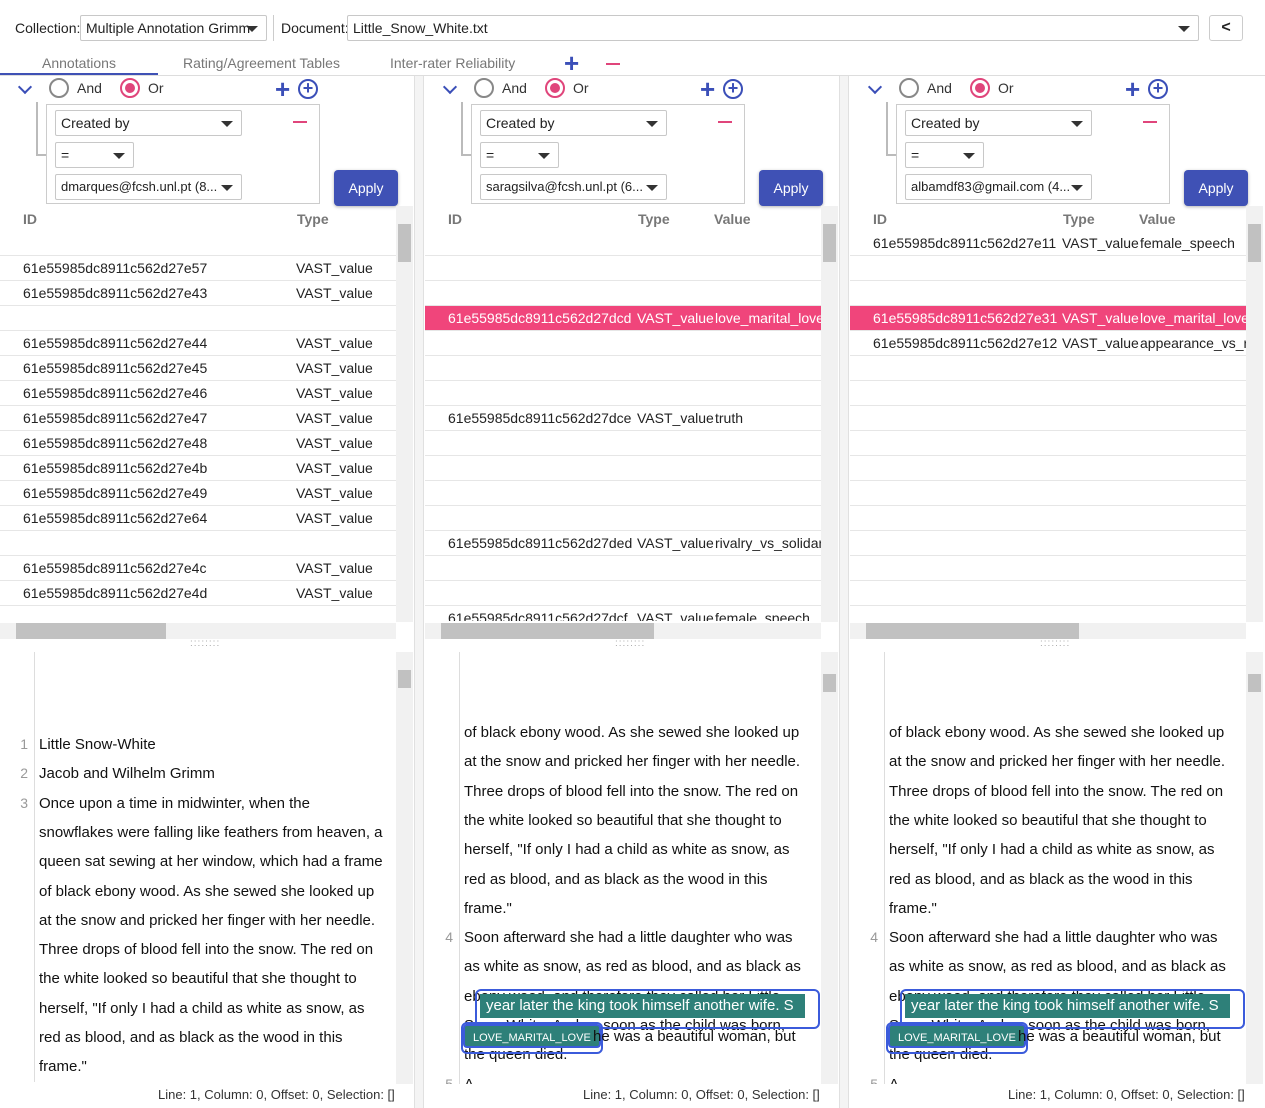 The width and height of the screenshot is (1265, 1108). Describe the element at coordinates (773, 28) in the screenshot. I see `document-select: Little_Snow_White.txt` at that location.